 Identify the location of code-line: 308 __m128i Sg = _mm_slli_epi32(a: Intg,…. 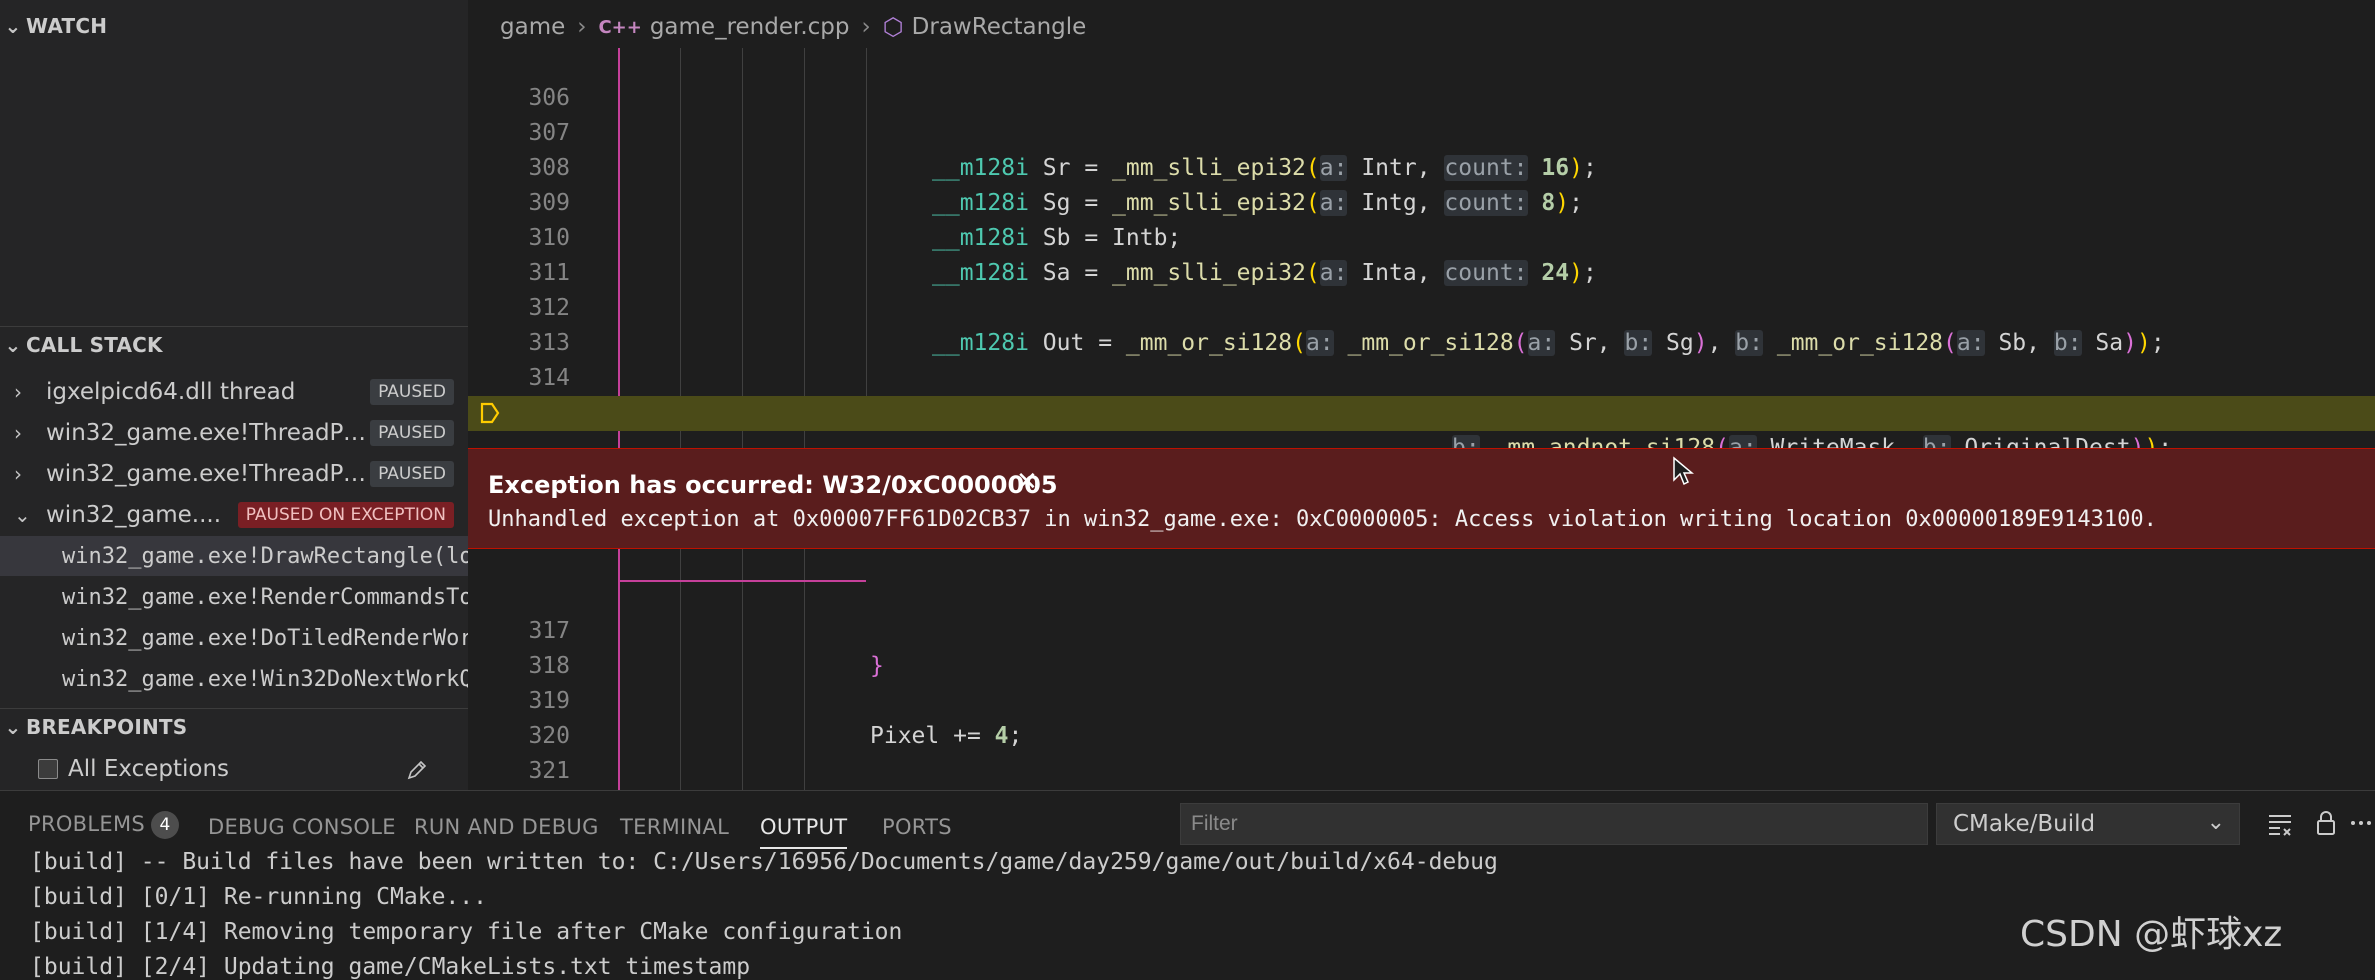
(1421, 166).